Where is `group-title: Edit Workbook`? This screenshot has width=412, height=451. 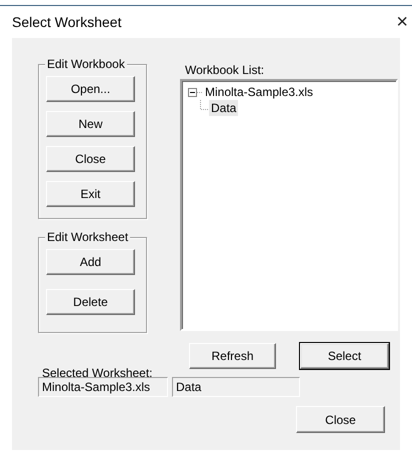 group-title: Edit Workbook is located at coordinates (86, 64).